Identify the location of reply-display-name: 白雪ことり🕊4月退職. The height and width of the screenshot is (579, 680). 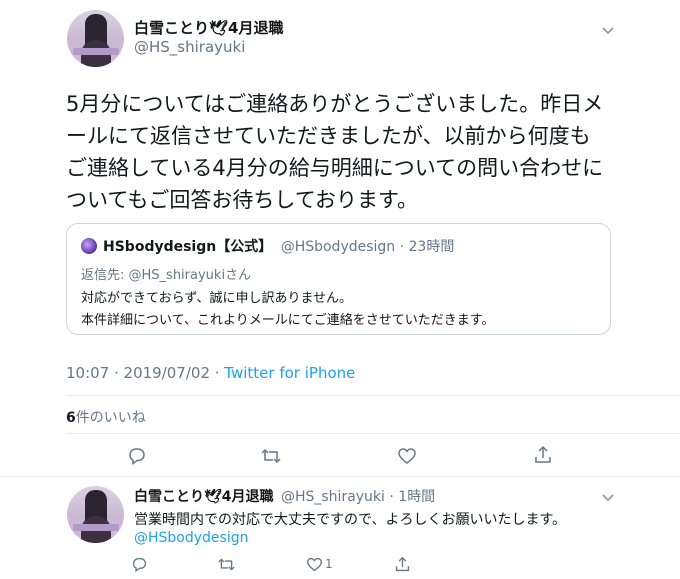
(204, 497).